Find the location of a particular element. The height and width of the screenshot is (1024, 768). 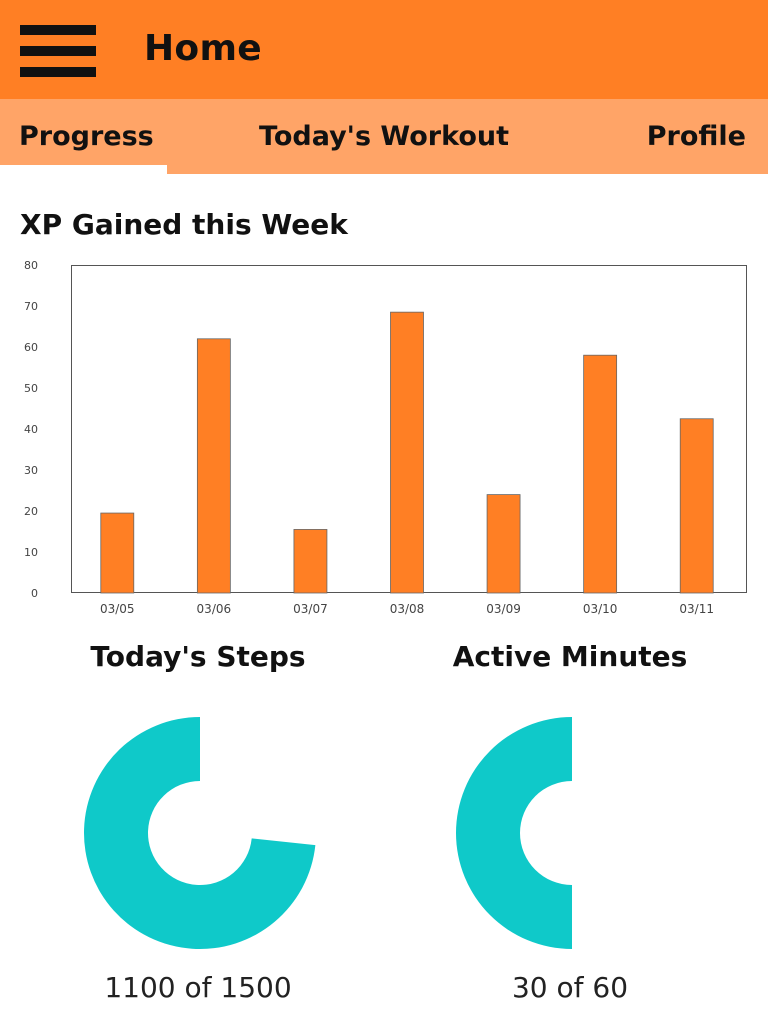

active-minutes-ring-segment is located at coordinates (514, 833).